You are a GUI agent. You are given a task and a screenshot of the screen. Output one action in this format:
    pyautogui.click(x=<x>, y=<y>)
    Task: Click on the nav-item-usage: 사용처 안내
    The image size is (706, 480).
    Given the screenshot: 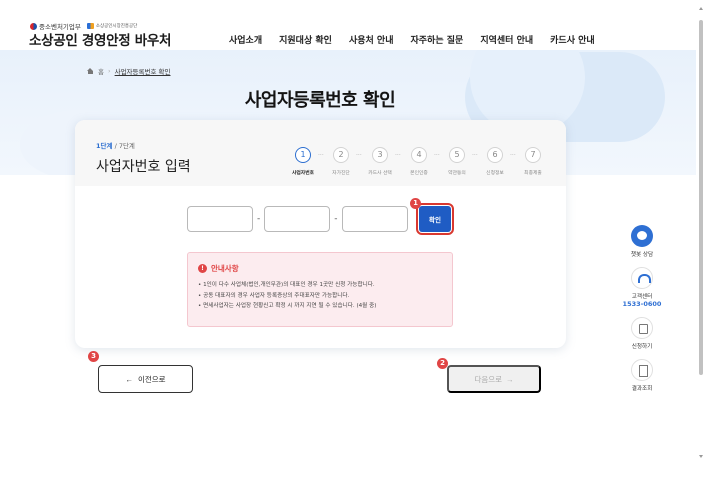 What is the action you would take?
    pyautogui.click(x=371, y=39)
    